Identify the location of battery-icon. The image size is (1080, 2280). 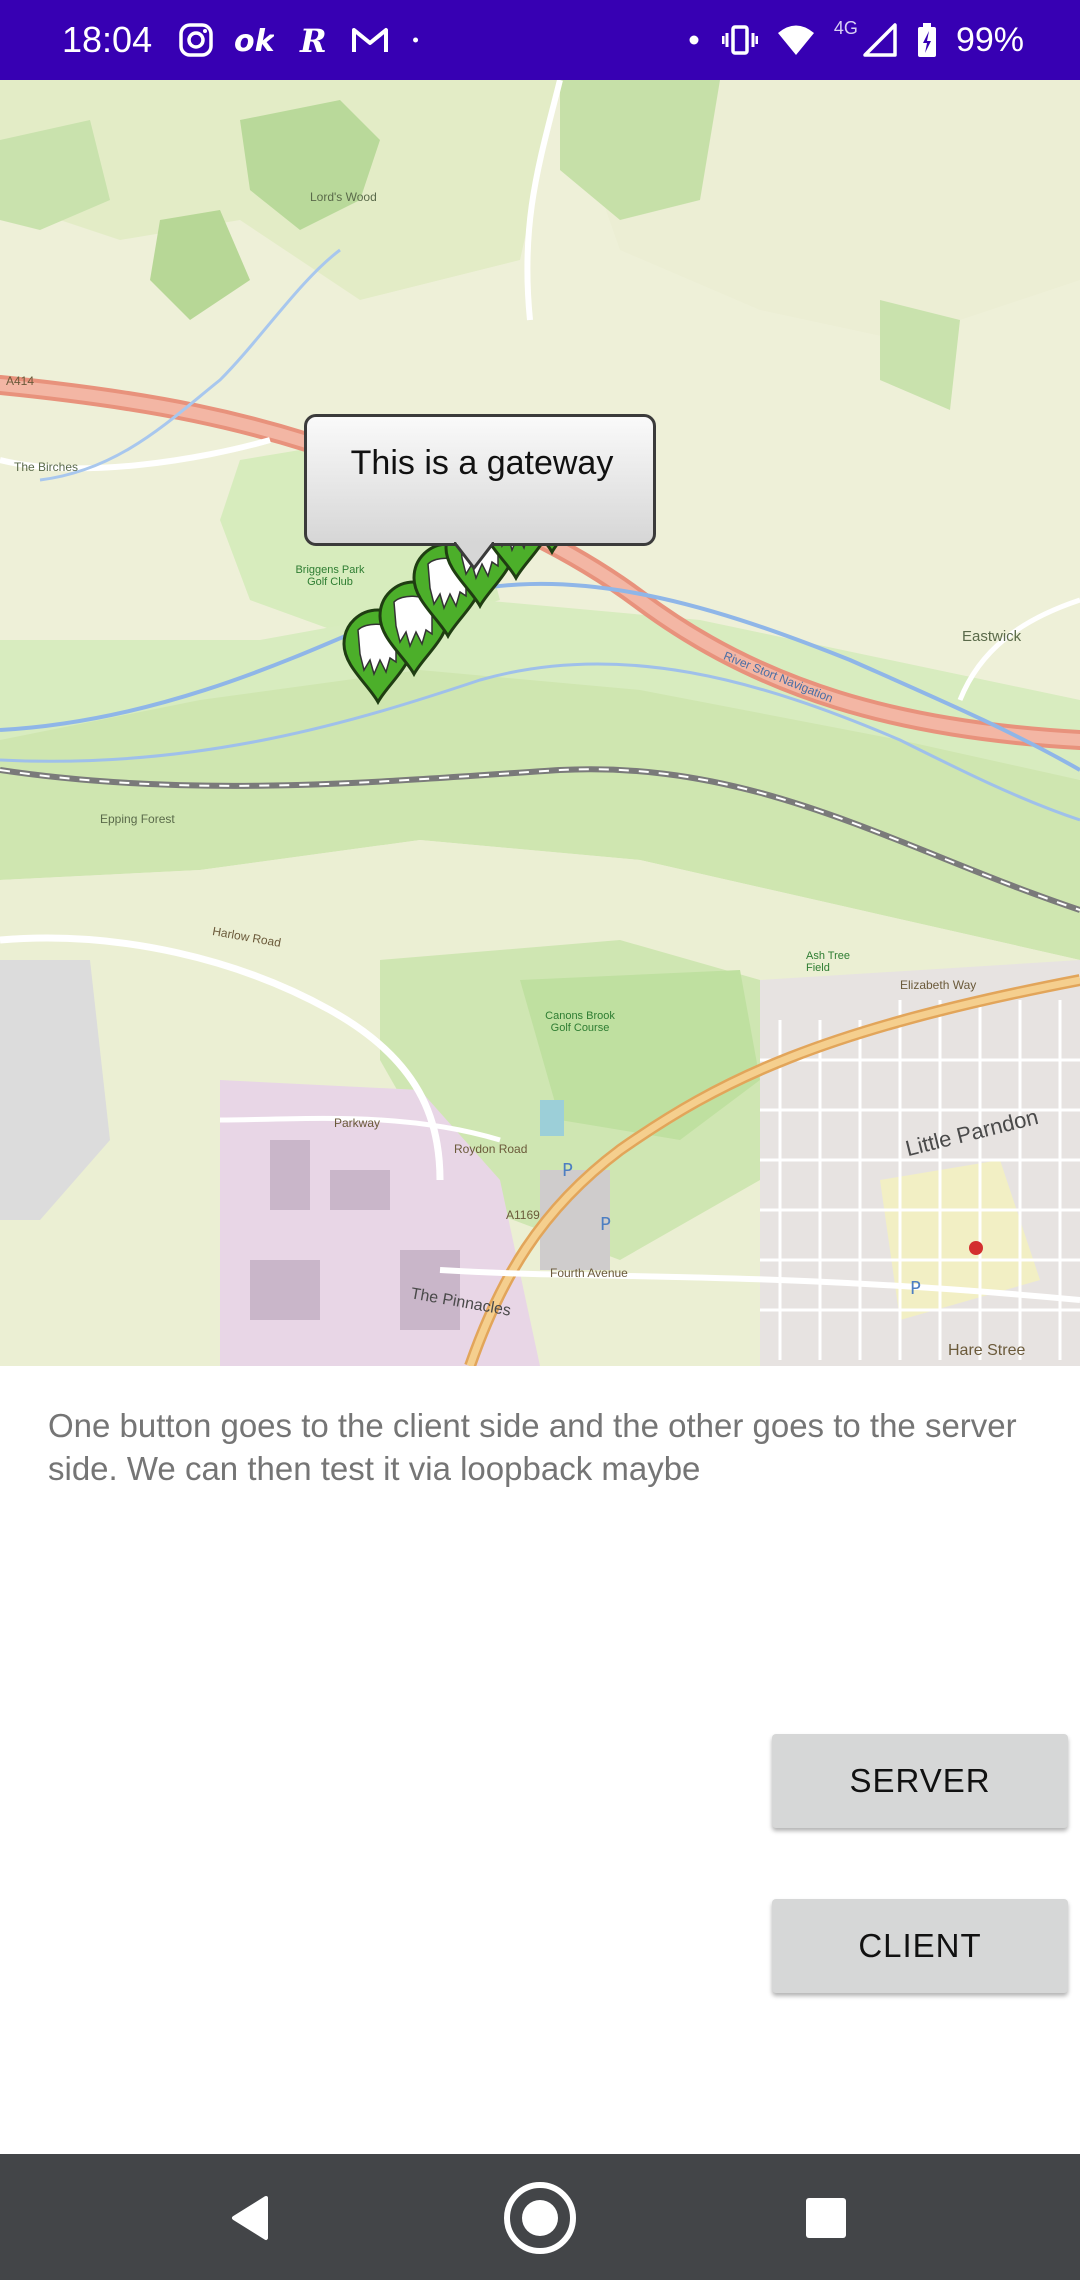
(926, 40).